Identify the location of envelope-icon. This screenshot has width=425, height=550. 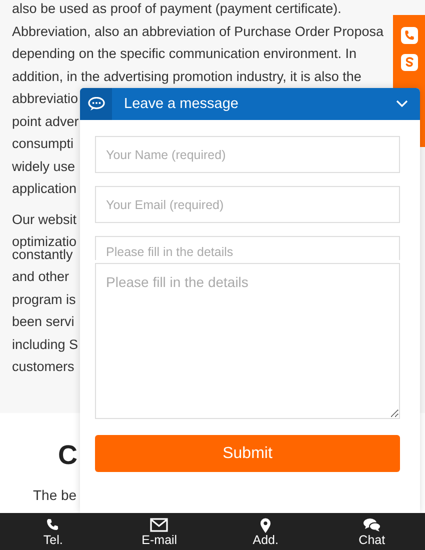
(159, 525).